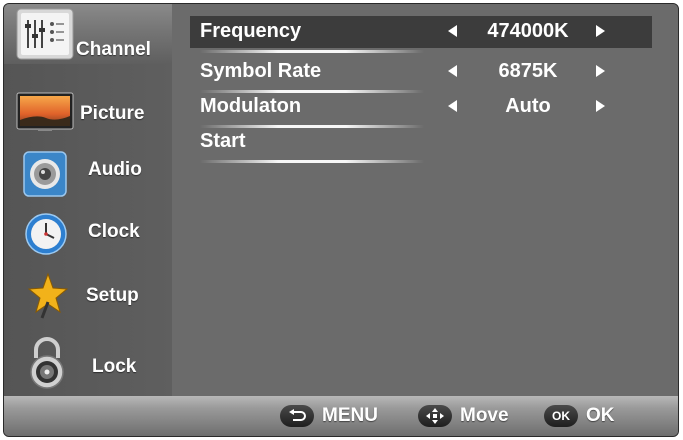  Describe the element at coordinates (528, 71) in the screenshot. I see `symbol-rate-value: 6875K` at that location.